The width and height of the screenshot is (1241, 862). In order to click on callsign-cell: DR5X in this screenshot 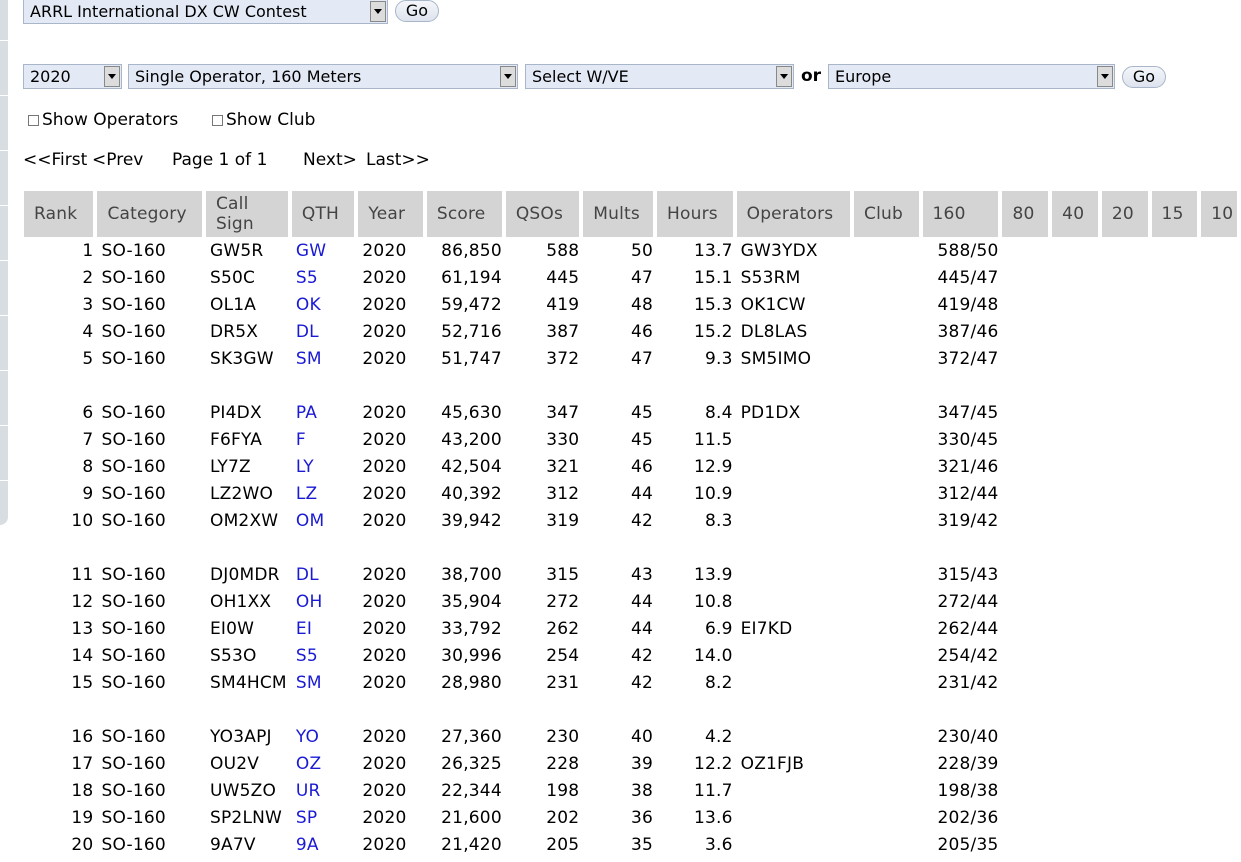, I will do `click(234, 331)`.